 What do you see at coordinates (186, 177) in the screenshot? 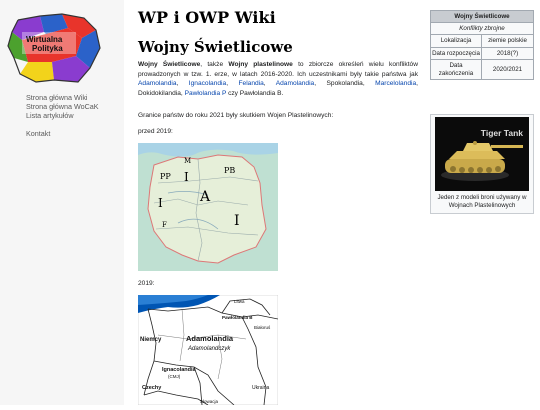
I see `map1-label-i-north: I` at bounding box center [186, 177].